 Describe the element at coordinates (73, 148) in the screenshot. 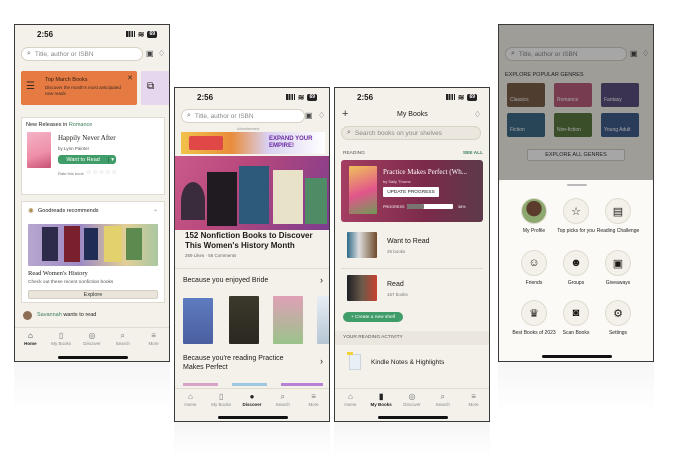

I see `book-author: by Lynn Painter` at that location.